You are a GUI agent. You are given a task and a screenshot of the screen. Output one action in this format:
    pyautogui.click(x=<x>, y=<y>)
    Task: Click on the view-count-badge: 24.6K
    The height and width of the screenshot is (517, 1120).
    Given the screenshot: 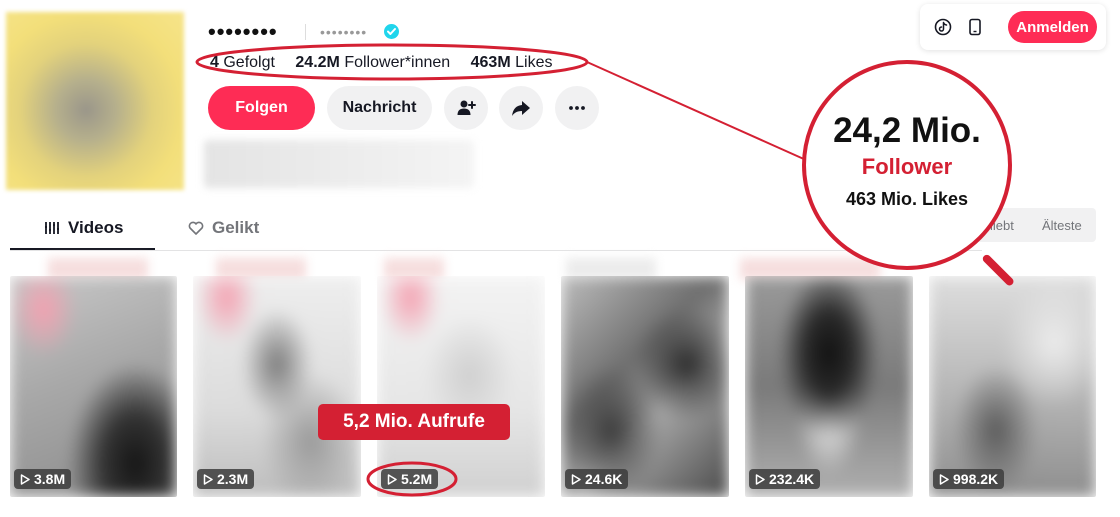 What is the action you would take?
    pyautogui.click(x=597, y=479)
    